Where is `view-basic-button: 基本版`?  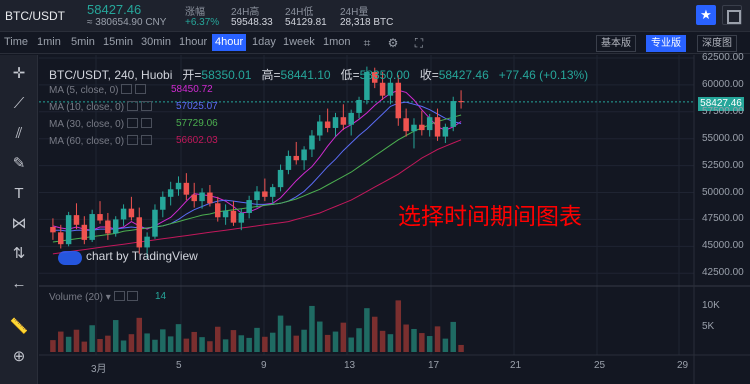
view-basic-button: 基本版 is located at coordinates (616, 43).